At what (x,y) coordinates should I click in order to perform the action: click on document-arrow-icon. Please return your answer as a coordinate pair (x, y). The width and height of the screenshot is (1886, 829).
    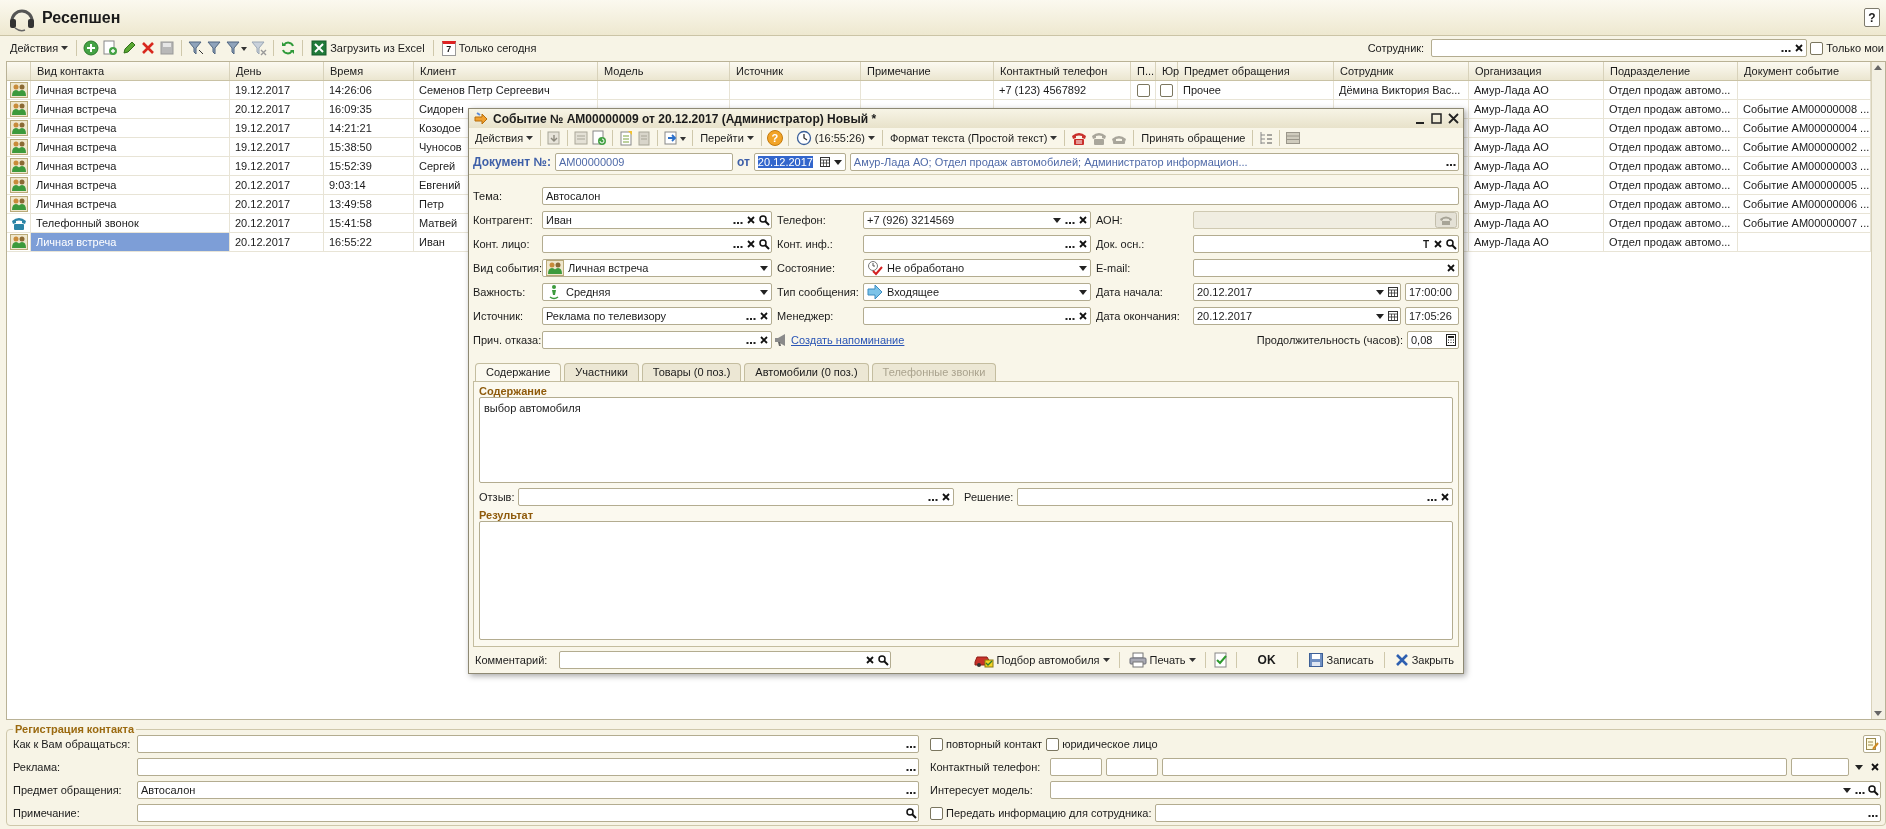
    Looking at the image, I should click on (675, 138).